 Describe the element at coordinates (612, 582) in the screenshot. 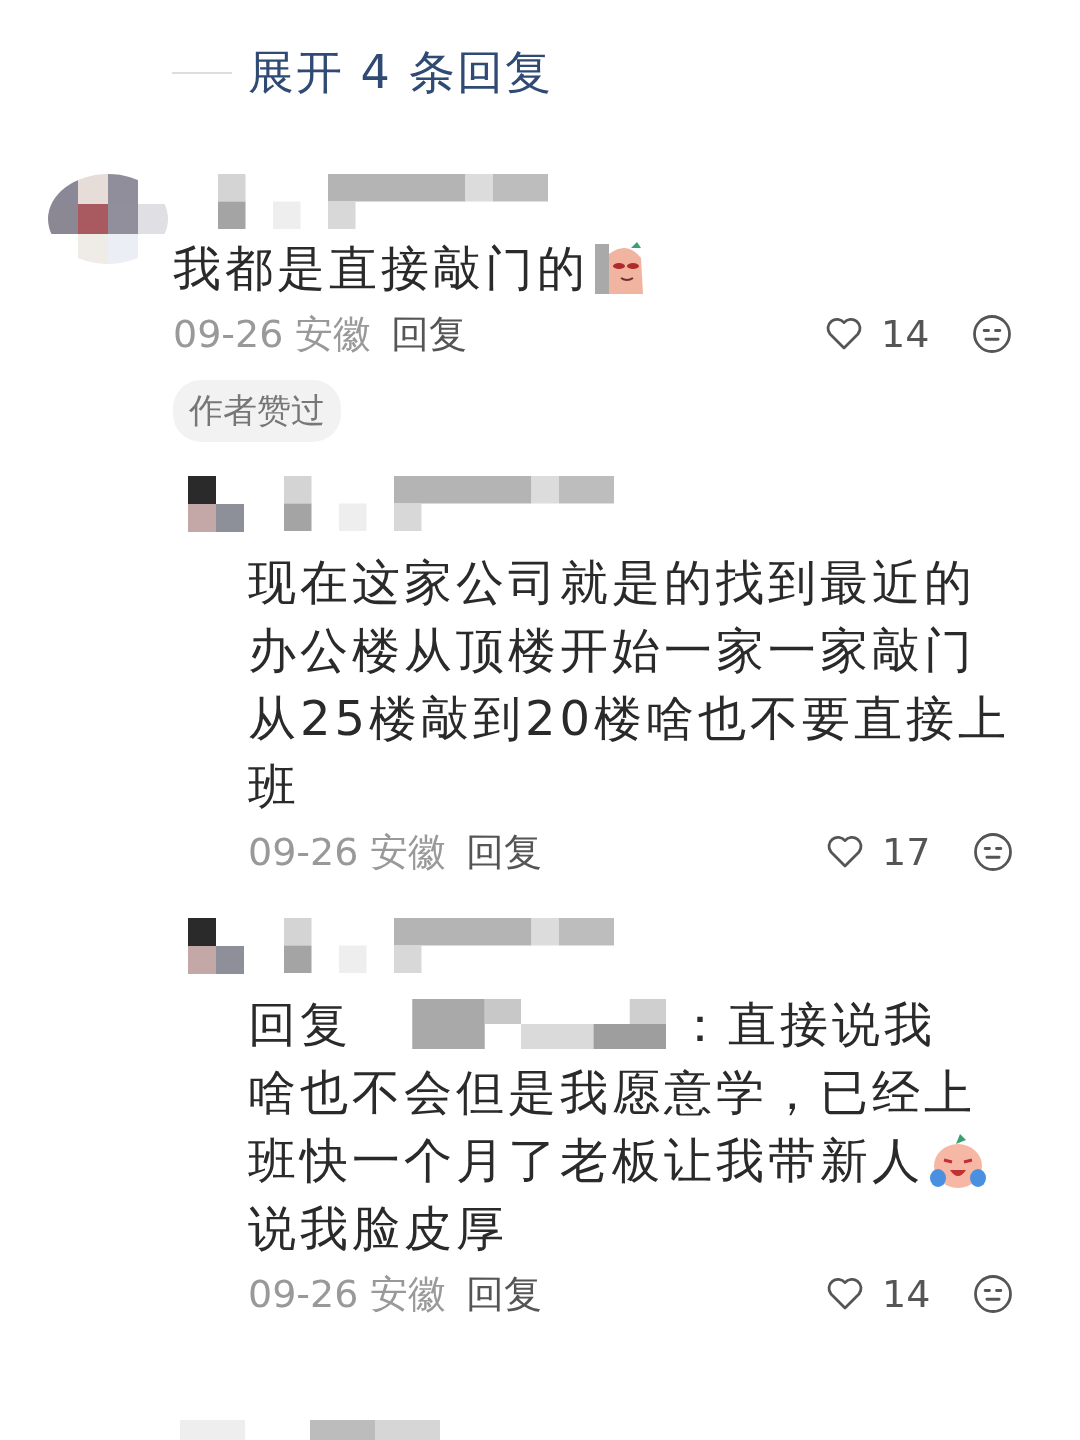

I see `comment-text: 现在这家公司就是的找到最近的` at that location.